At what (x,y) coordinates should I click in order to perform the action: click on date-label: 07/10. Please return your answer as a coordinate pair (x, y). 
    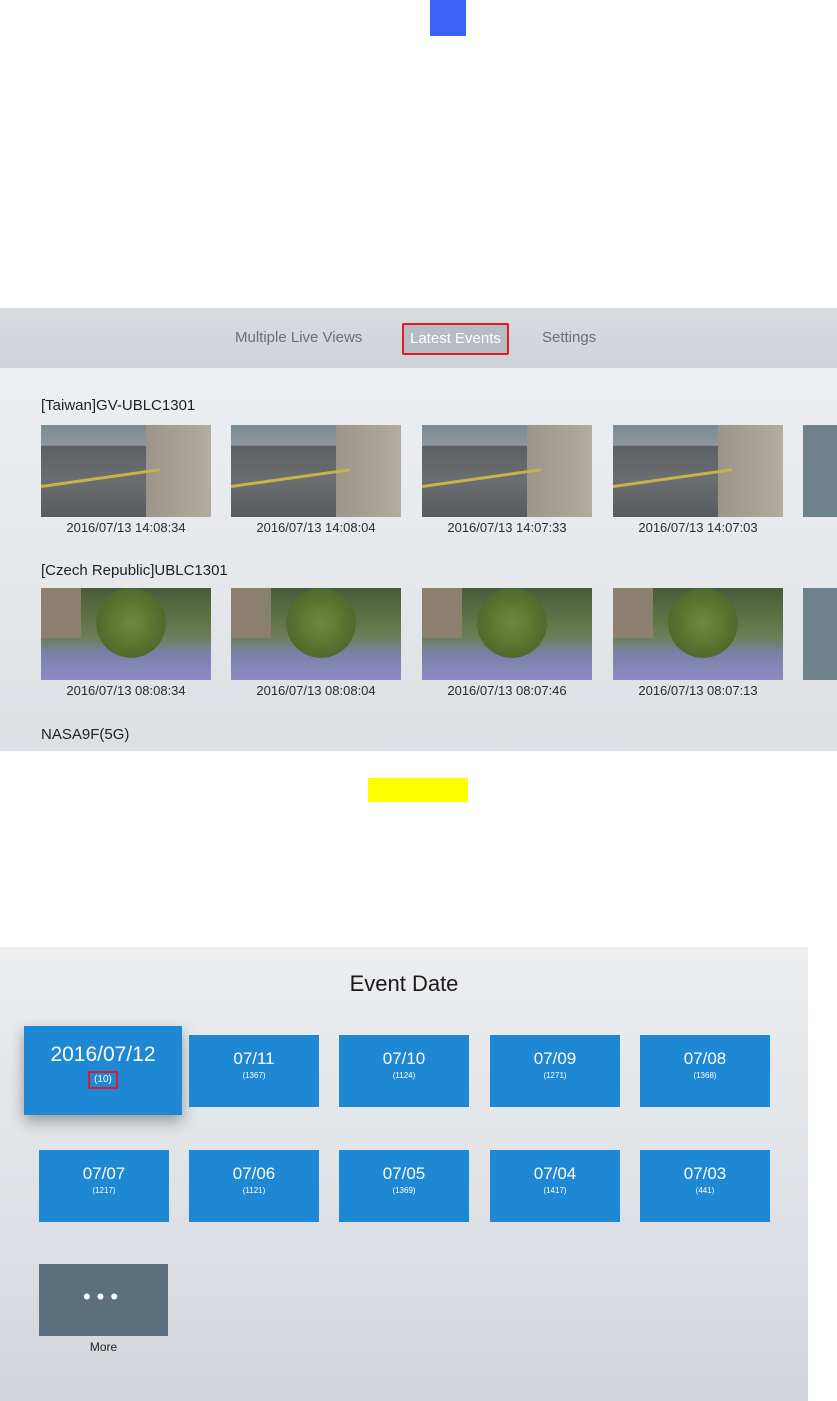
    Looking at the image, I should click on (404, 1058).